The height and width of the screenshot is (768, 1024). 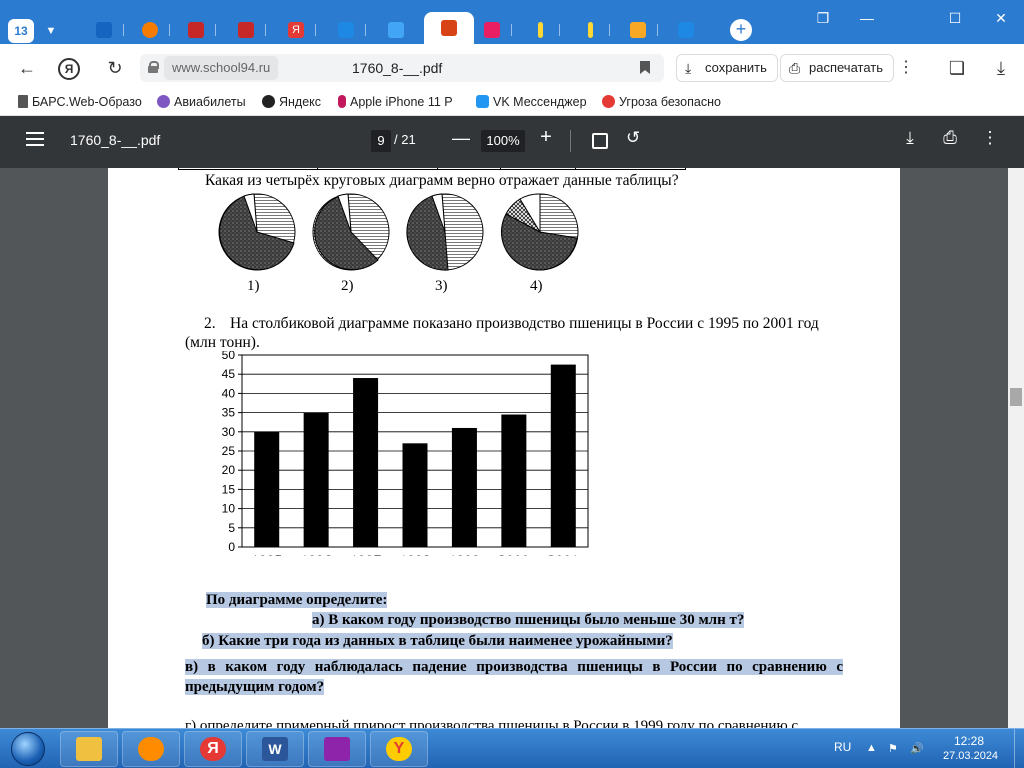 I want to click on tab-image, so click(x=638, y=30).